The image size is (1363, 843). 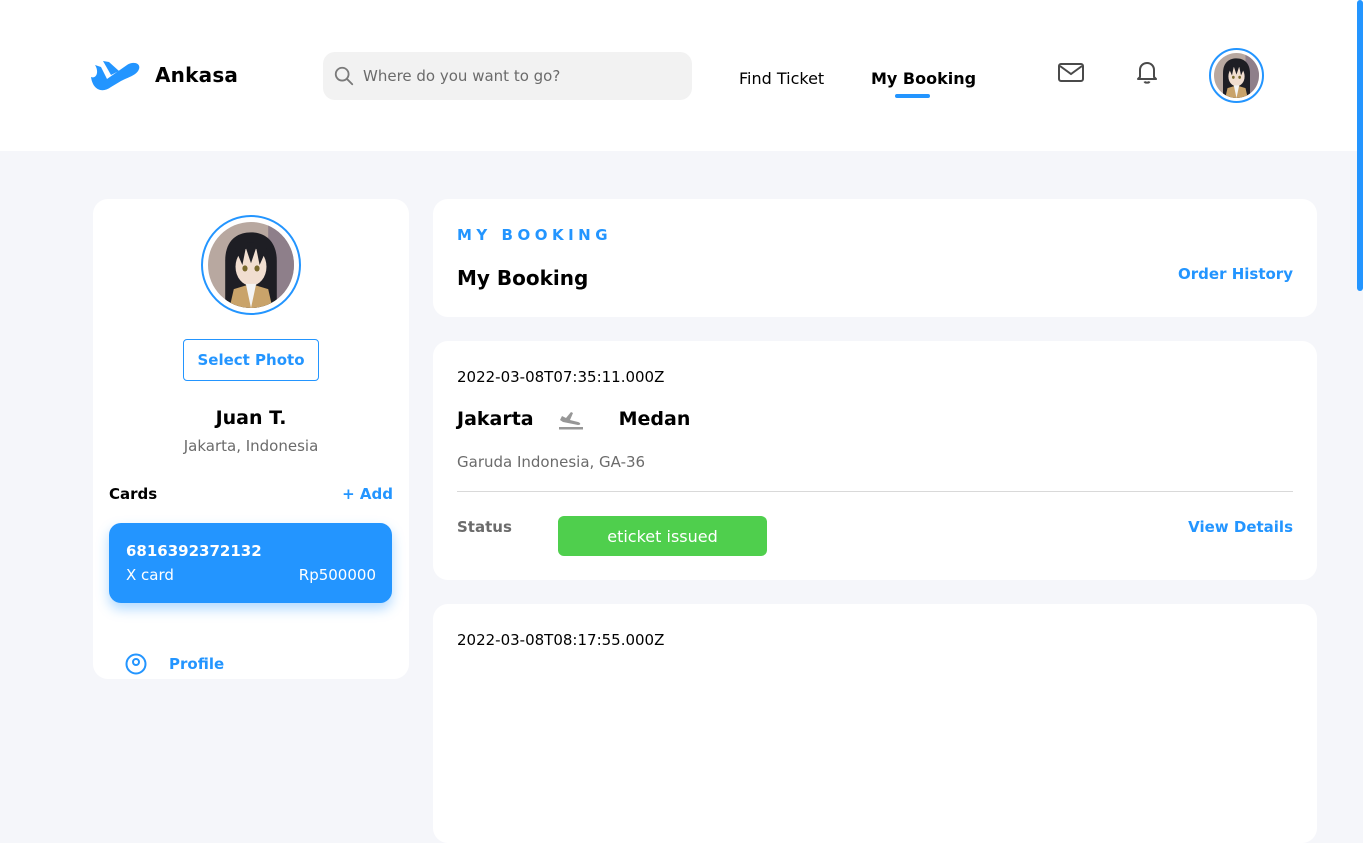 I want to click on page-title: My Booking, so click(x=523, y=278).